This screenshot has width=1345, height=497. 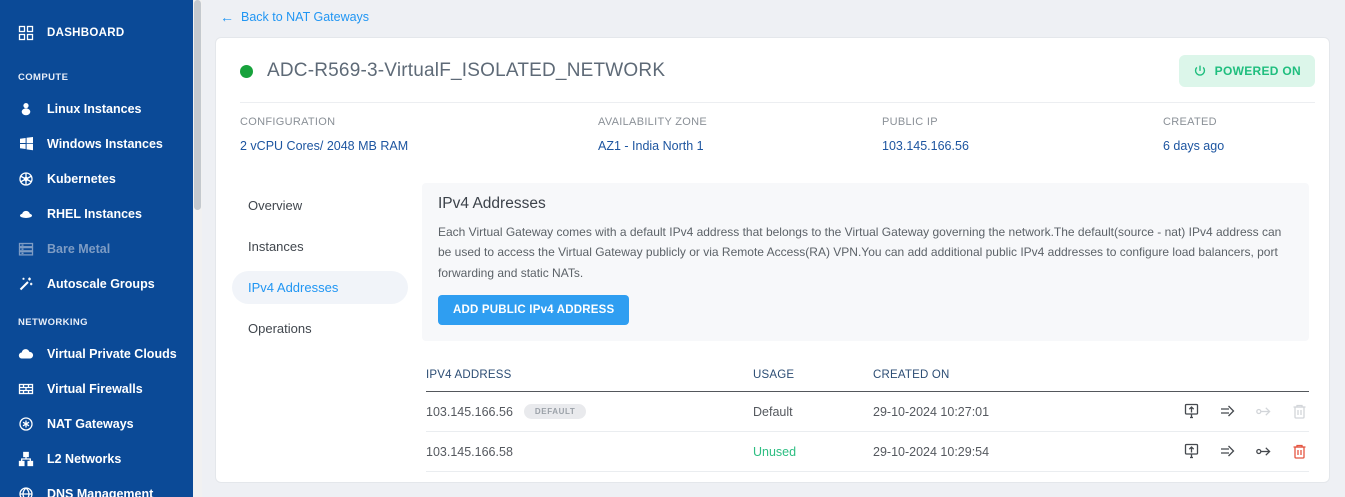 I want to click on sidebar-item-linux-instances: Linux Instances, so click(x=96, y=108).